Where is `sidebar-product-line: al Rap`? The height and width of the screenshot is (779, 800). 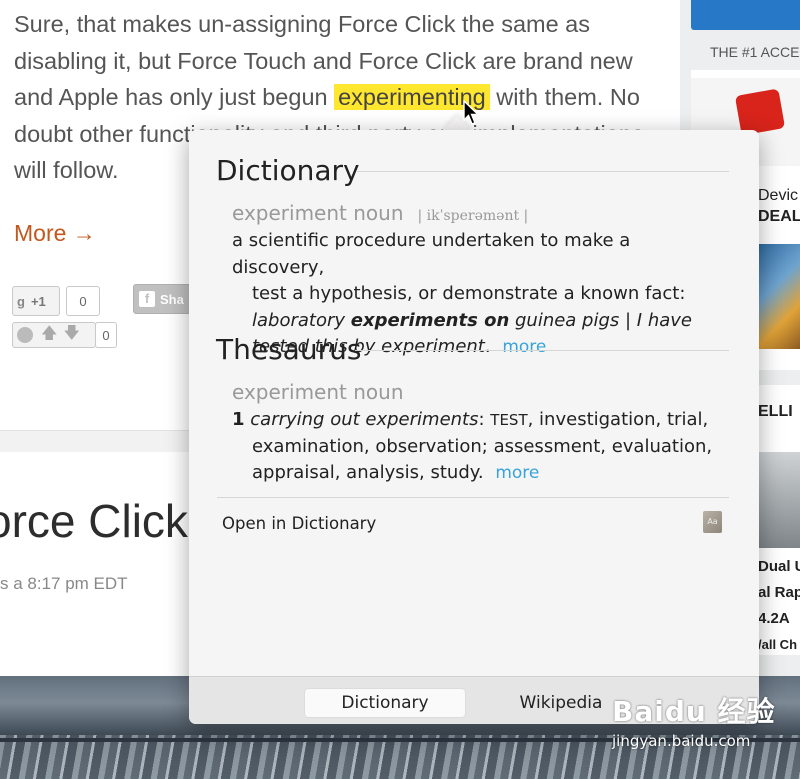 sidebar-product-line: al Rap is located at coordinates (779, 592).